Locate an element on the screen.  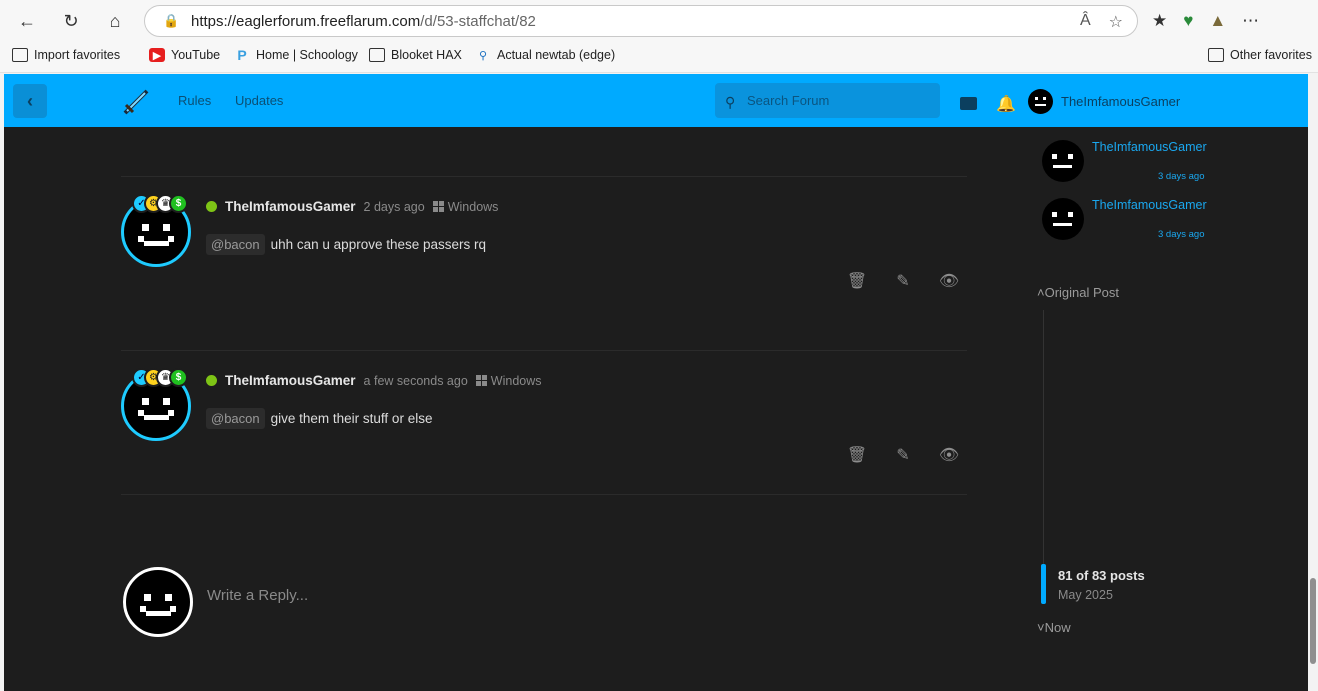
nav-link-updates: Updates is located at coordinates (259, 100).